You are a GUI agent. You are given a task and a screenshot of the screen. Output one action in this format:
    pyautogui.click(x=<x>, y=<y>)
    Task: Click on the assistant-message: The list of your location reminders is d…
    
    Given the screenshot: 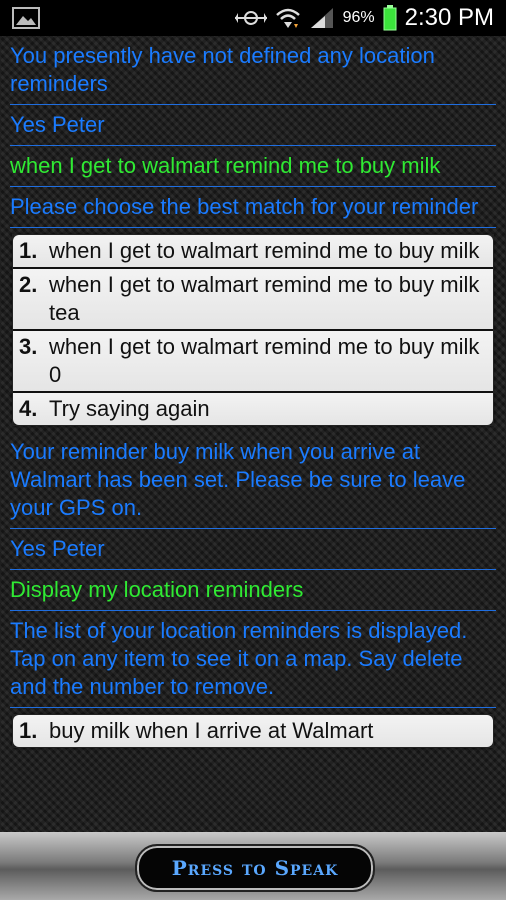 What is the action you would take?
    pyautogui.click(x=253, y=659)
    